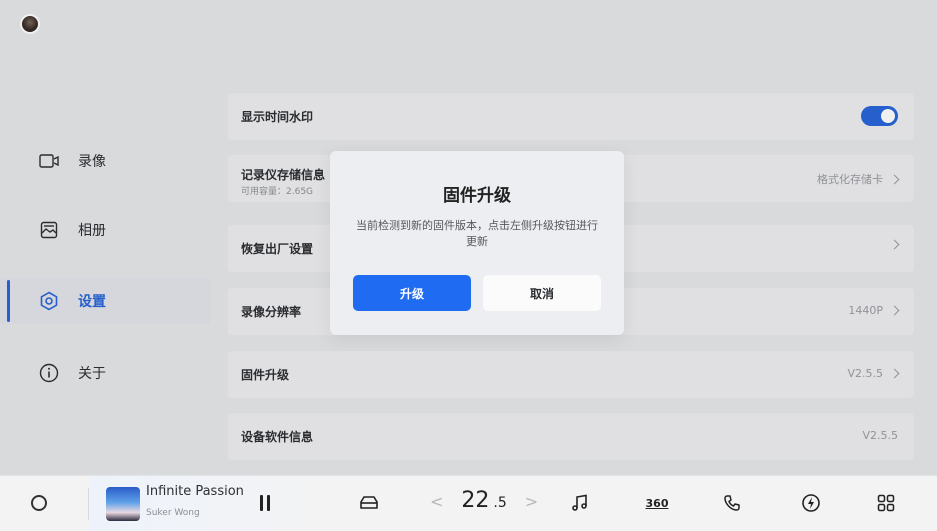 The height and width of the screenshot is (531, 937). What do you see at coordinates (265, 503) in the screenshot?
I see `pause-icon` at bounding box center [265, 503].